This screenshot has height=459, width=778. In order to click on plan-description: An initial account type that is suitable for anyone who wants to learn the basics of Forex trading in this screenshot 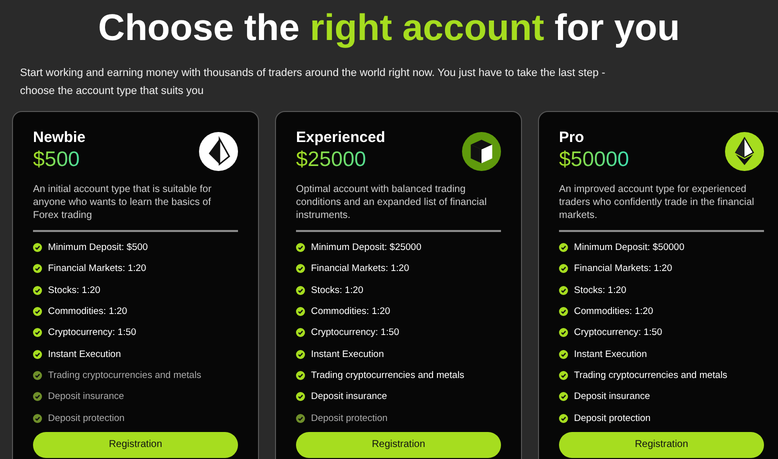, I will do `click(122, 202)`.